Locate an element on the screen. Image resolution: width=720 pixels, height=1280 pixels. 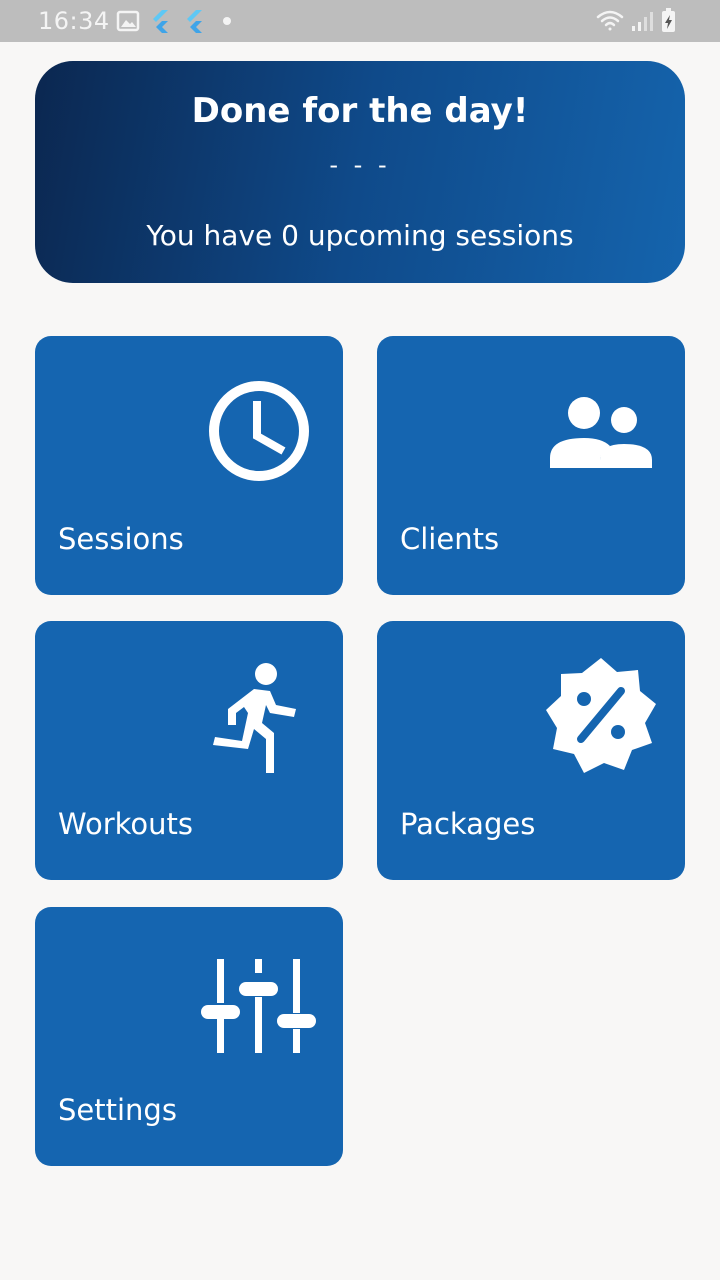
sliders-icon is located at coordinates (258, 1006).